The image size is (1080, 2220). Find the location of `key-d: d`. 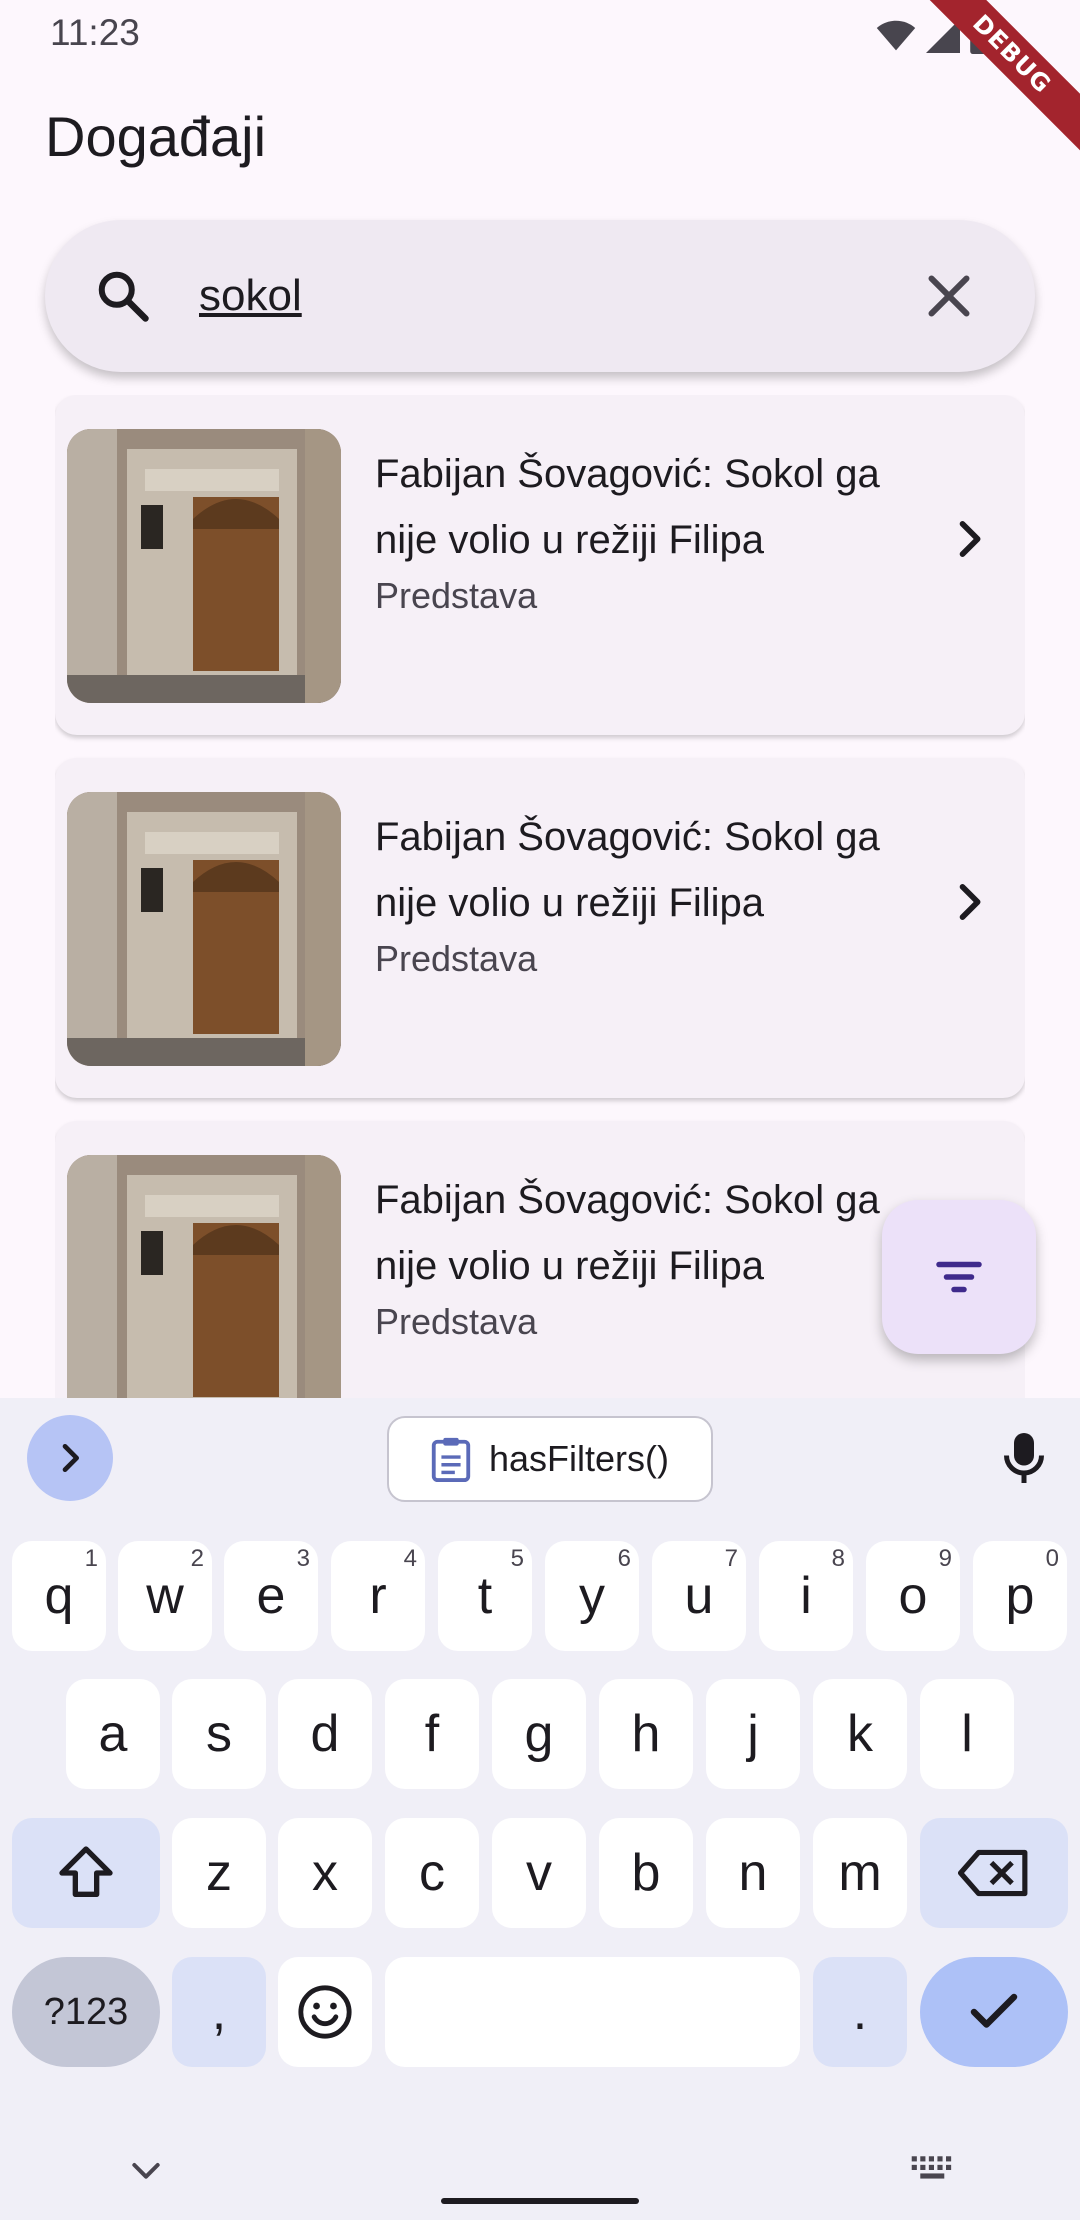

key-d: d is located at coordinates (325, 1734).